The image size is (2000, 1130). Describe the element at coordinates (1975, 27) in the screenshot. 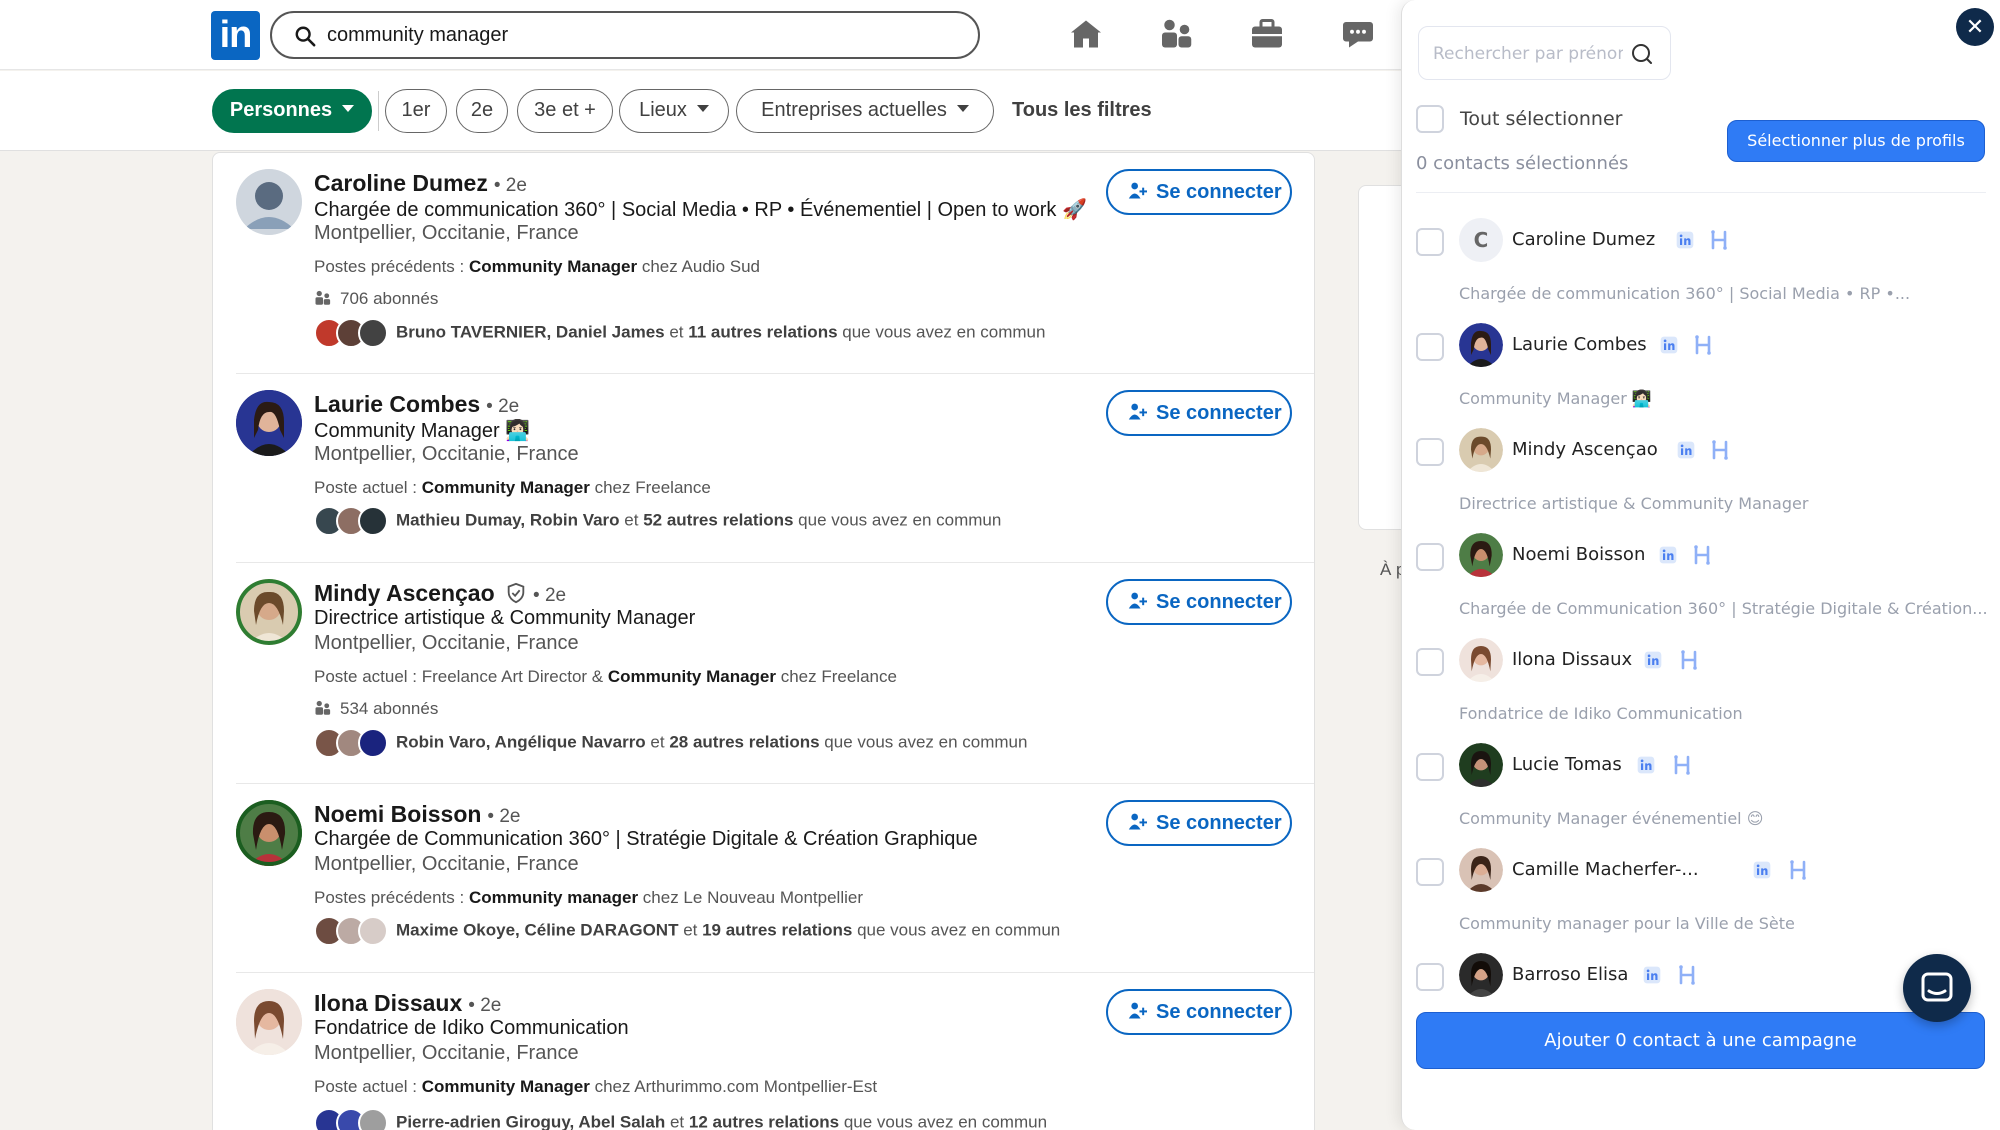

I see `close-panel-button: ✕` at that location.